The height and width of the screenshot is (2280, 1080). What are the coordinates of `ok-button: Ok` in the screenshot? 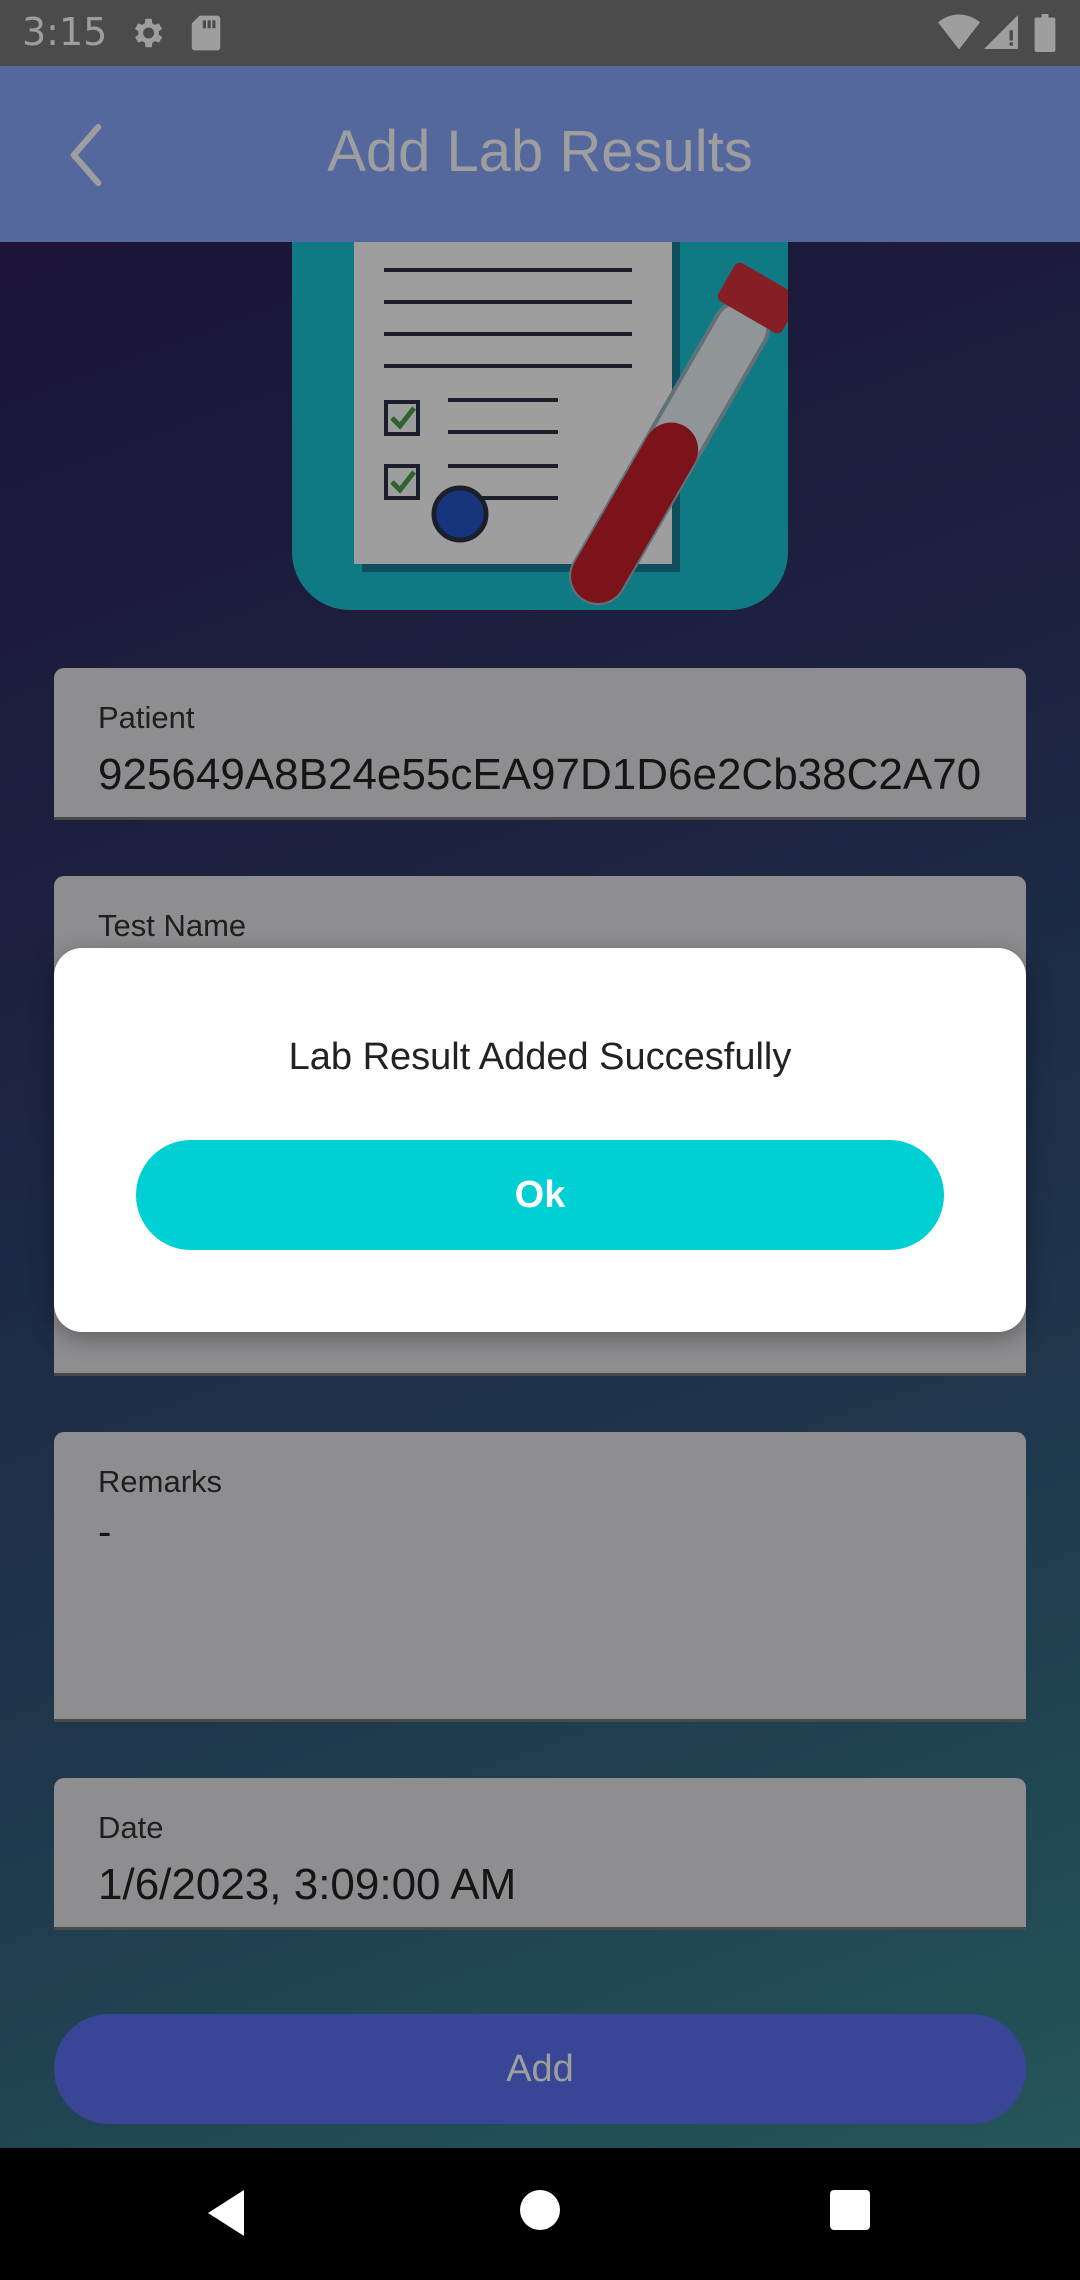 It's located at (540, 1195).